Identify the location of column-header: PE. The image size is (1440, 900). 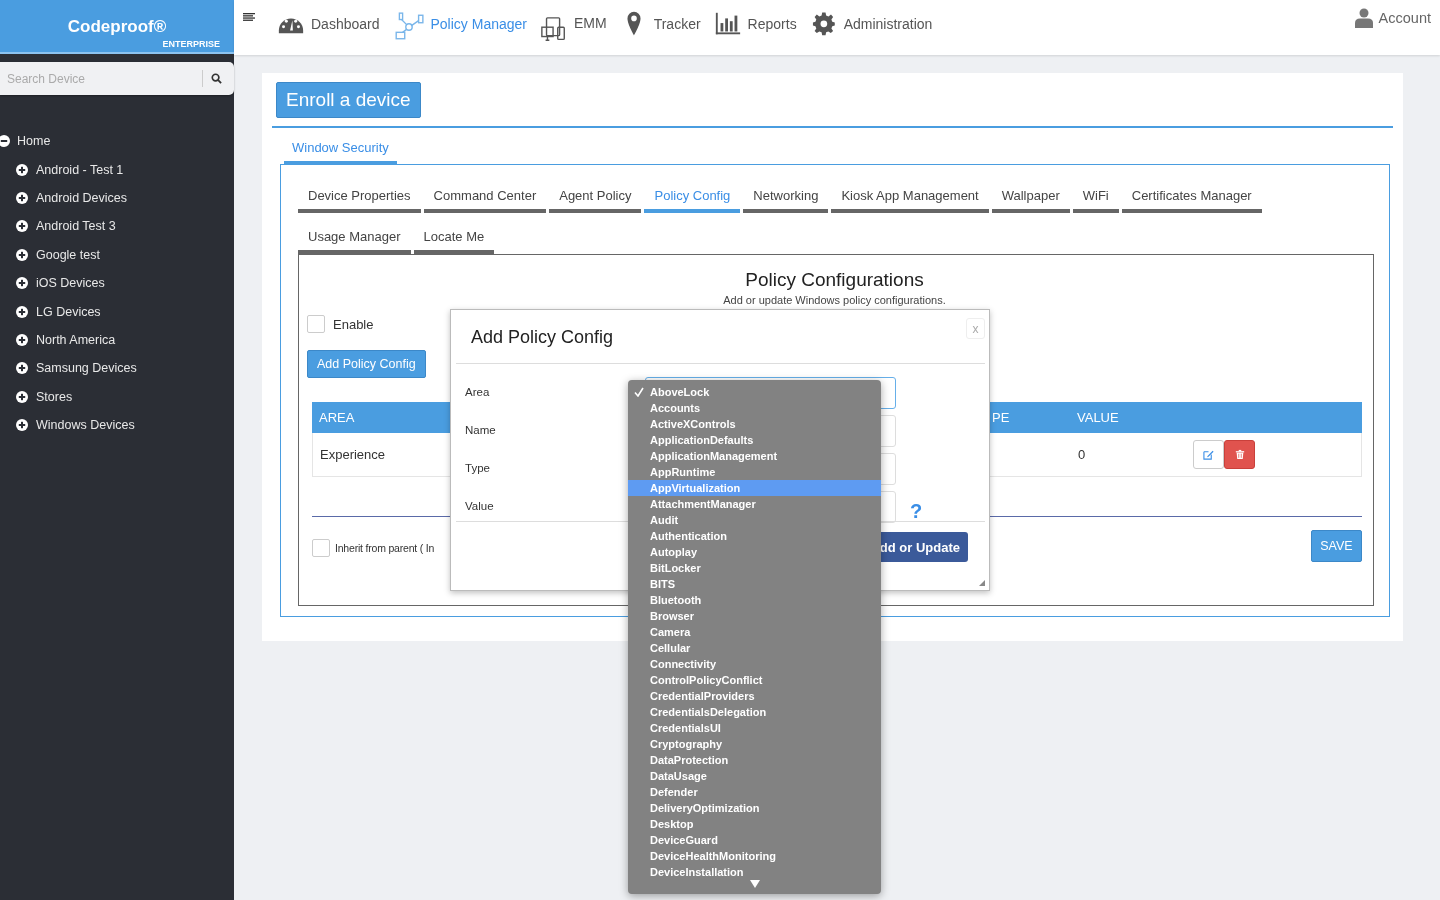
(1001, 417).